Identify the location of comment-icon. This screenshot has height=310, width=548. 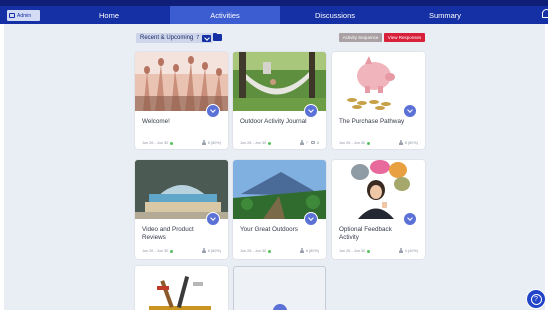
(313, 142).